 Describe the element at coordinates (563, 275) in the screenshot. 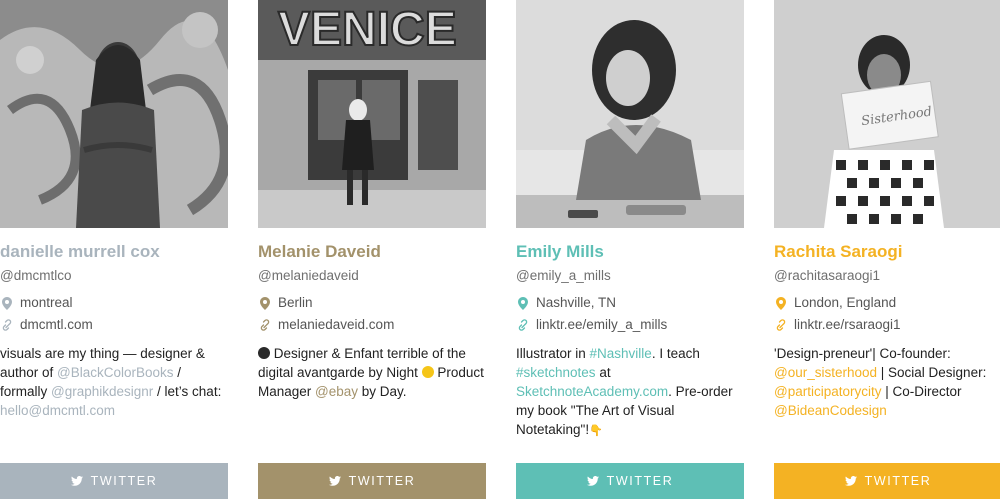

I see `profile-handle: @emily_a_mills` at that location.